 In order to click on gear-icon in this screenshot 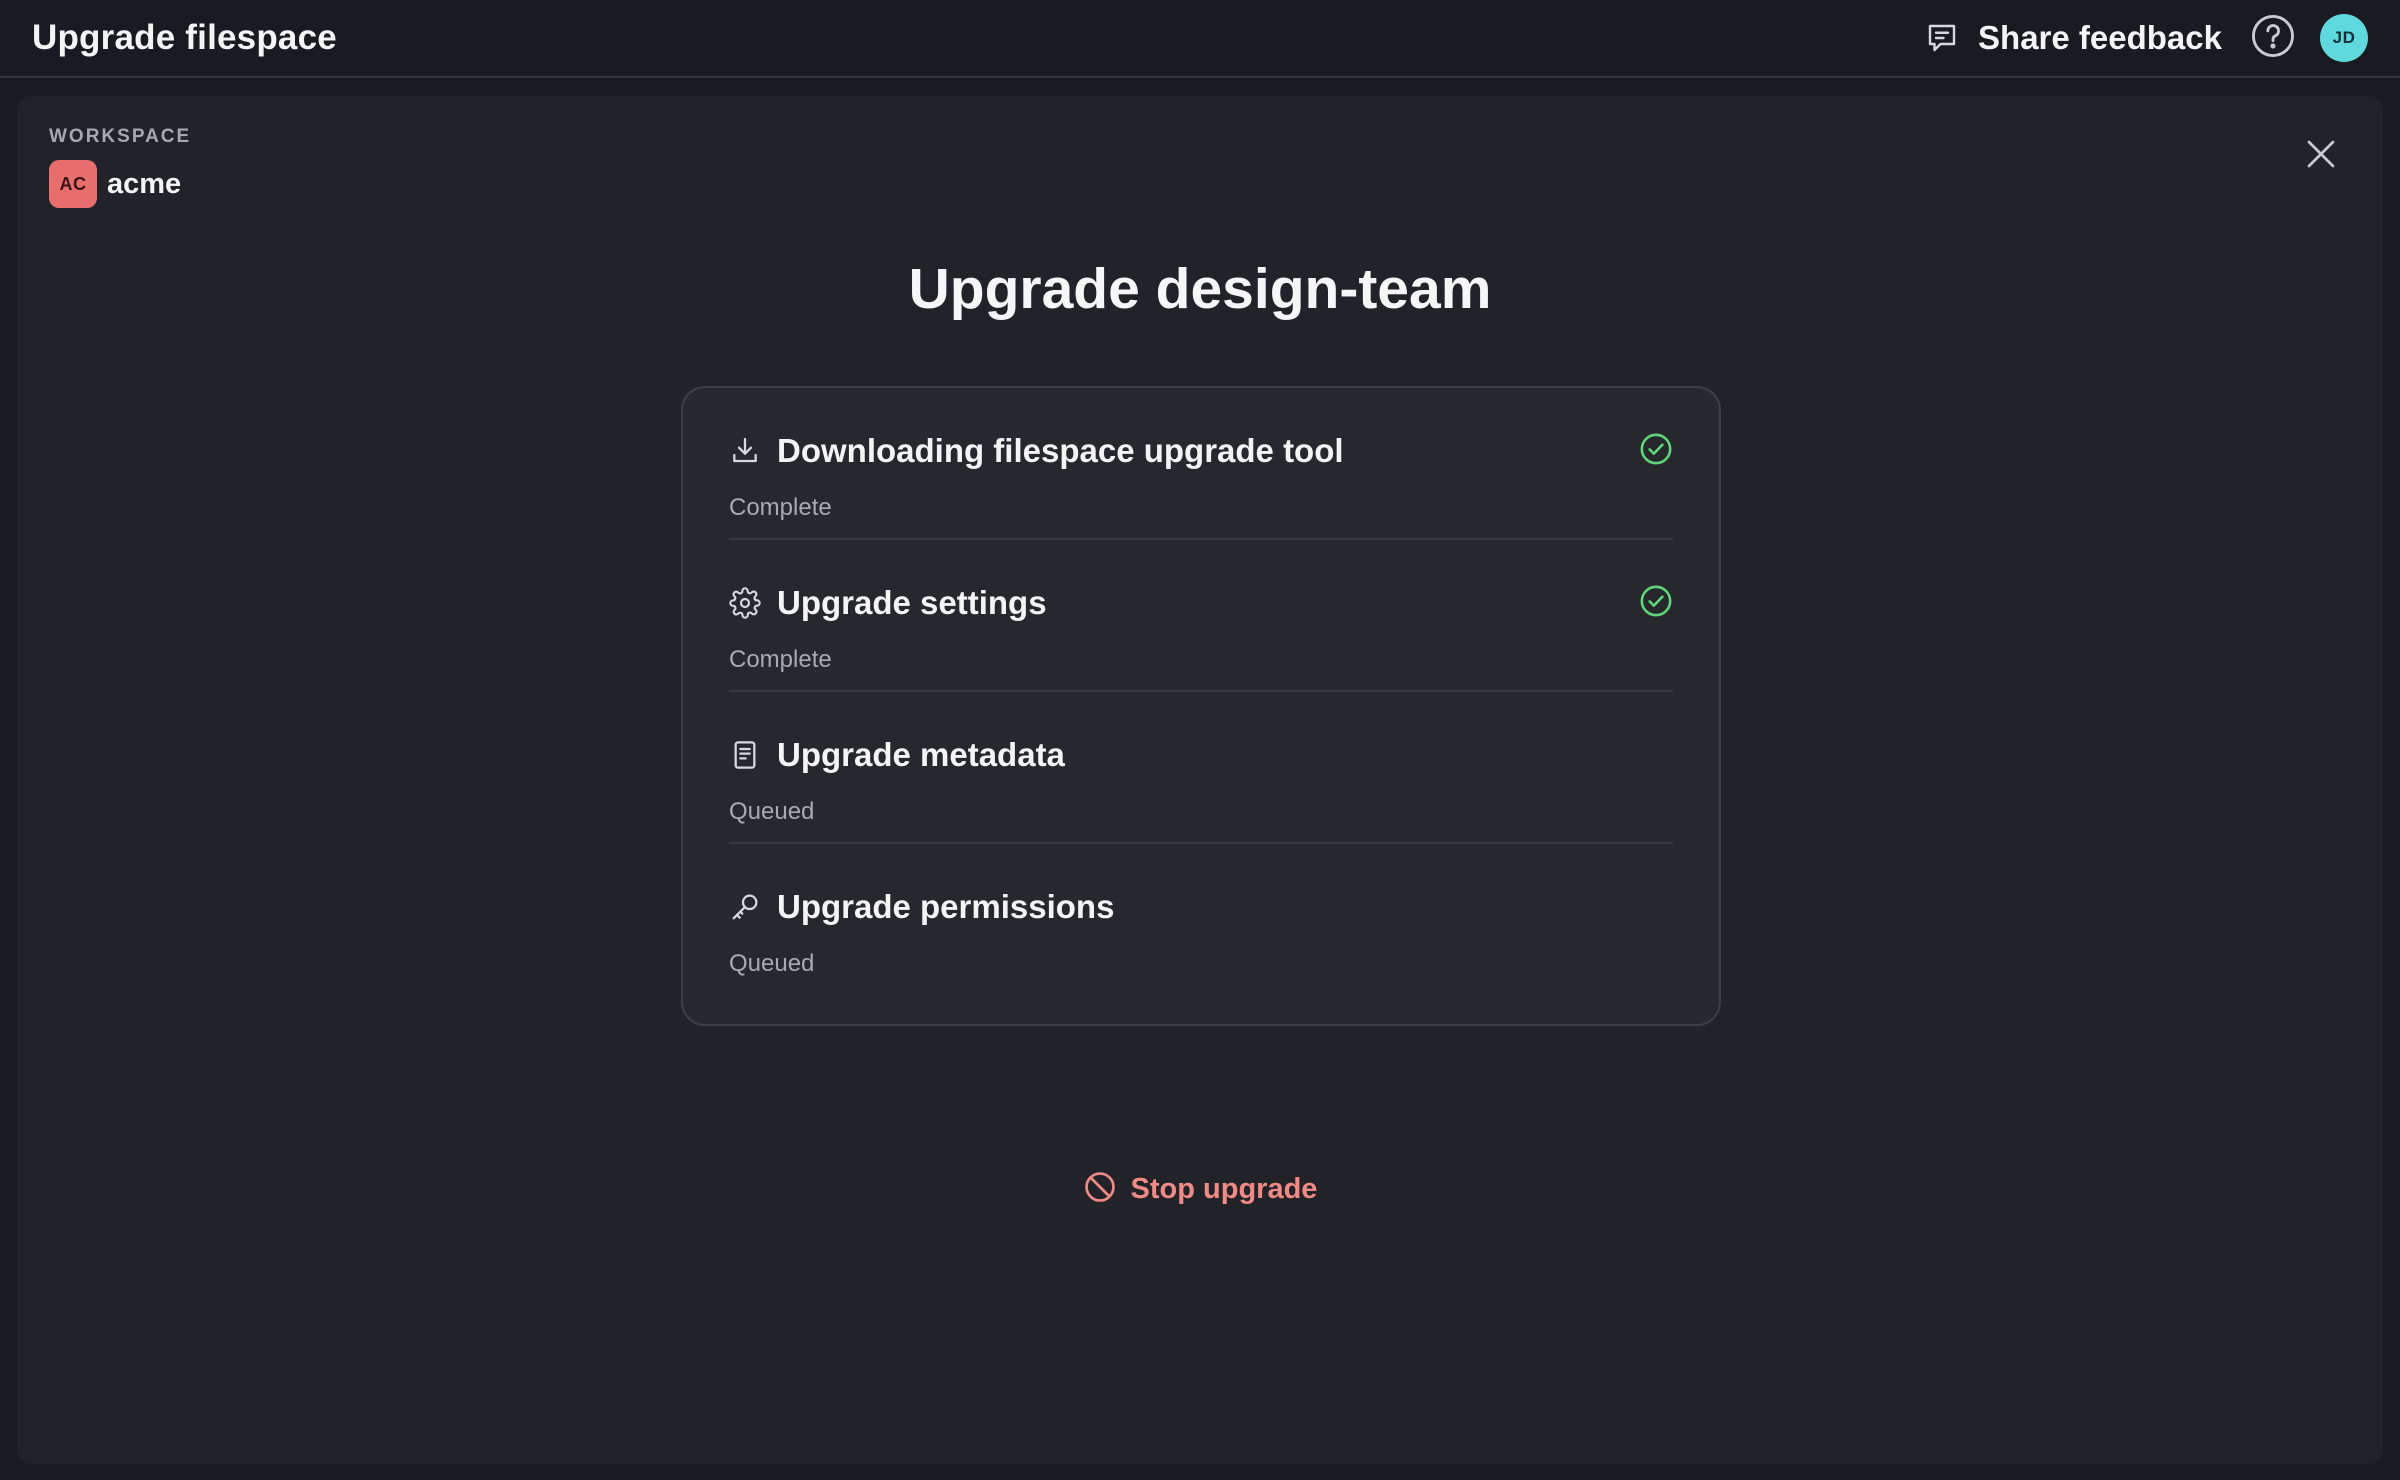, I will do `click(745, 603)`.